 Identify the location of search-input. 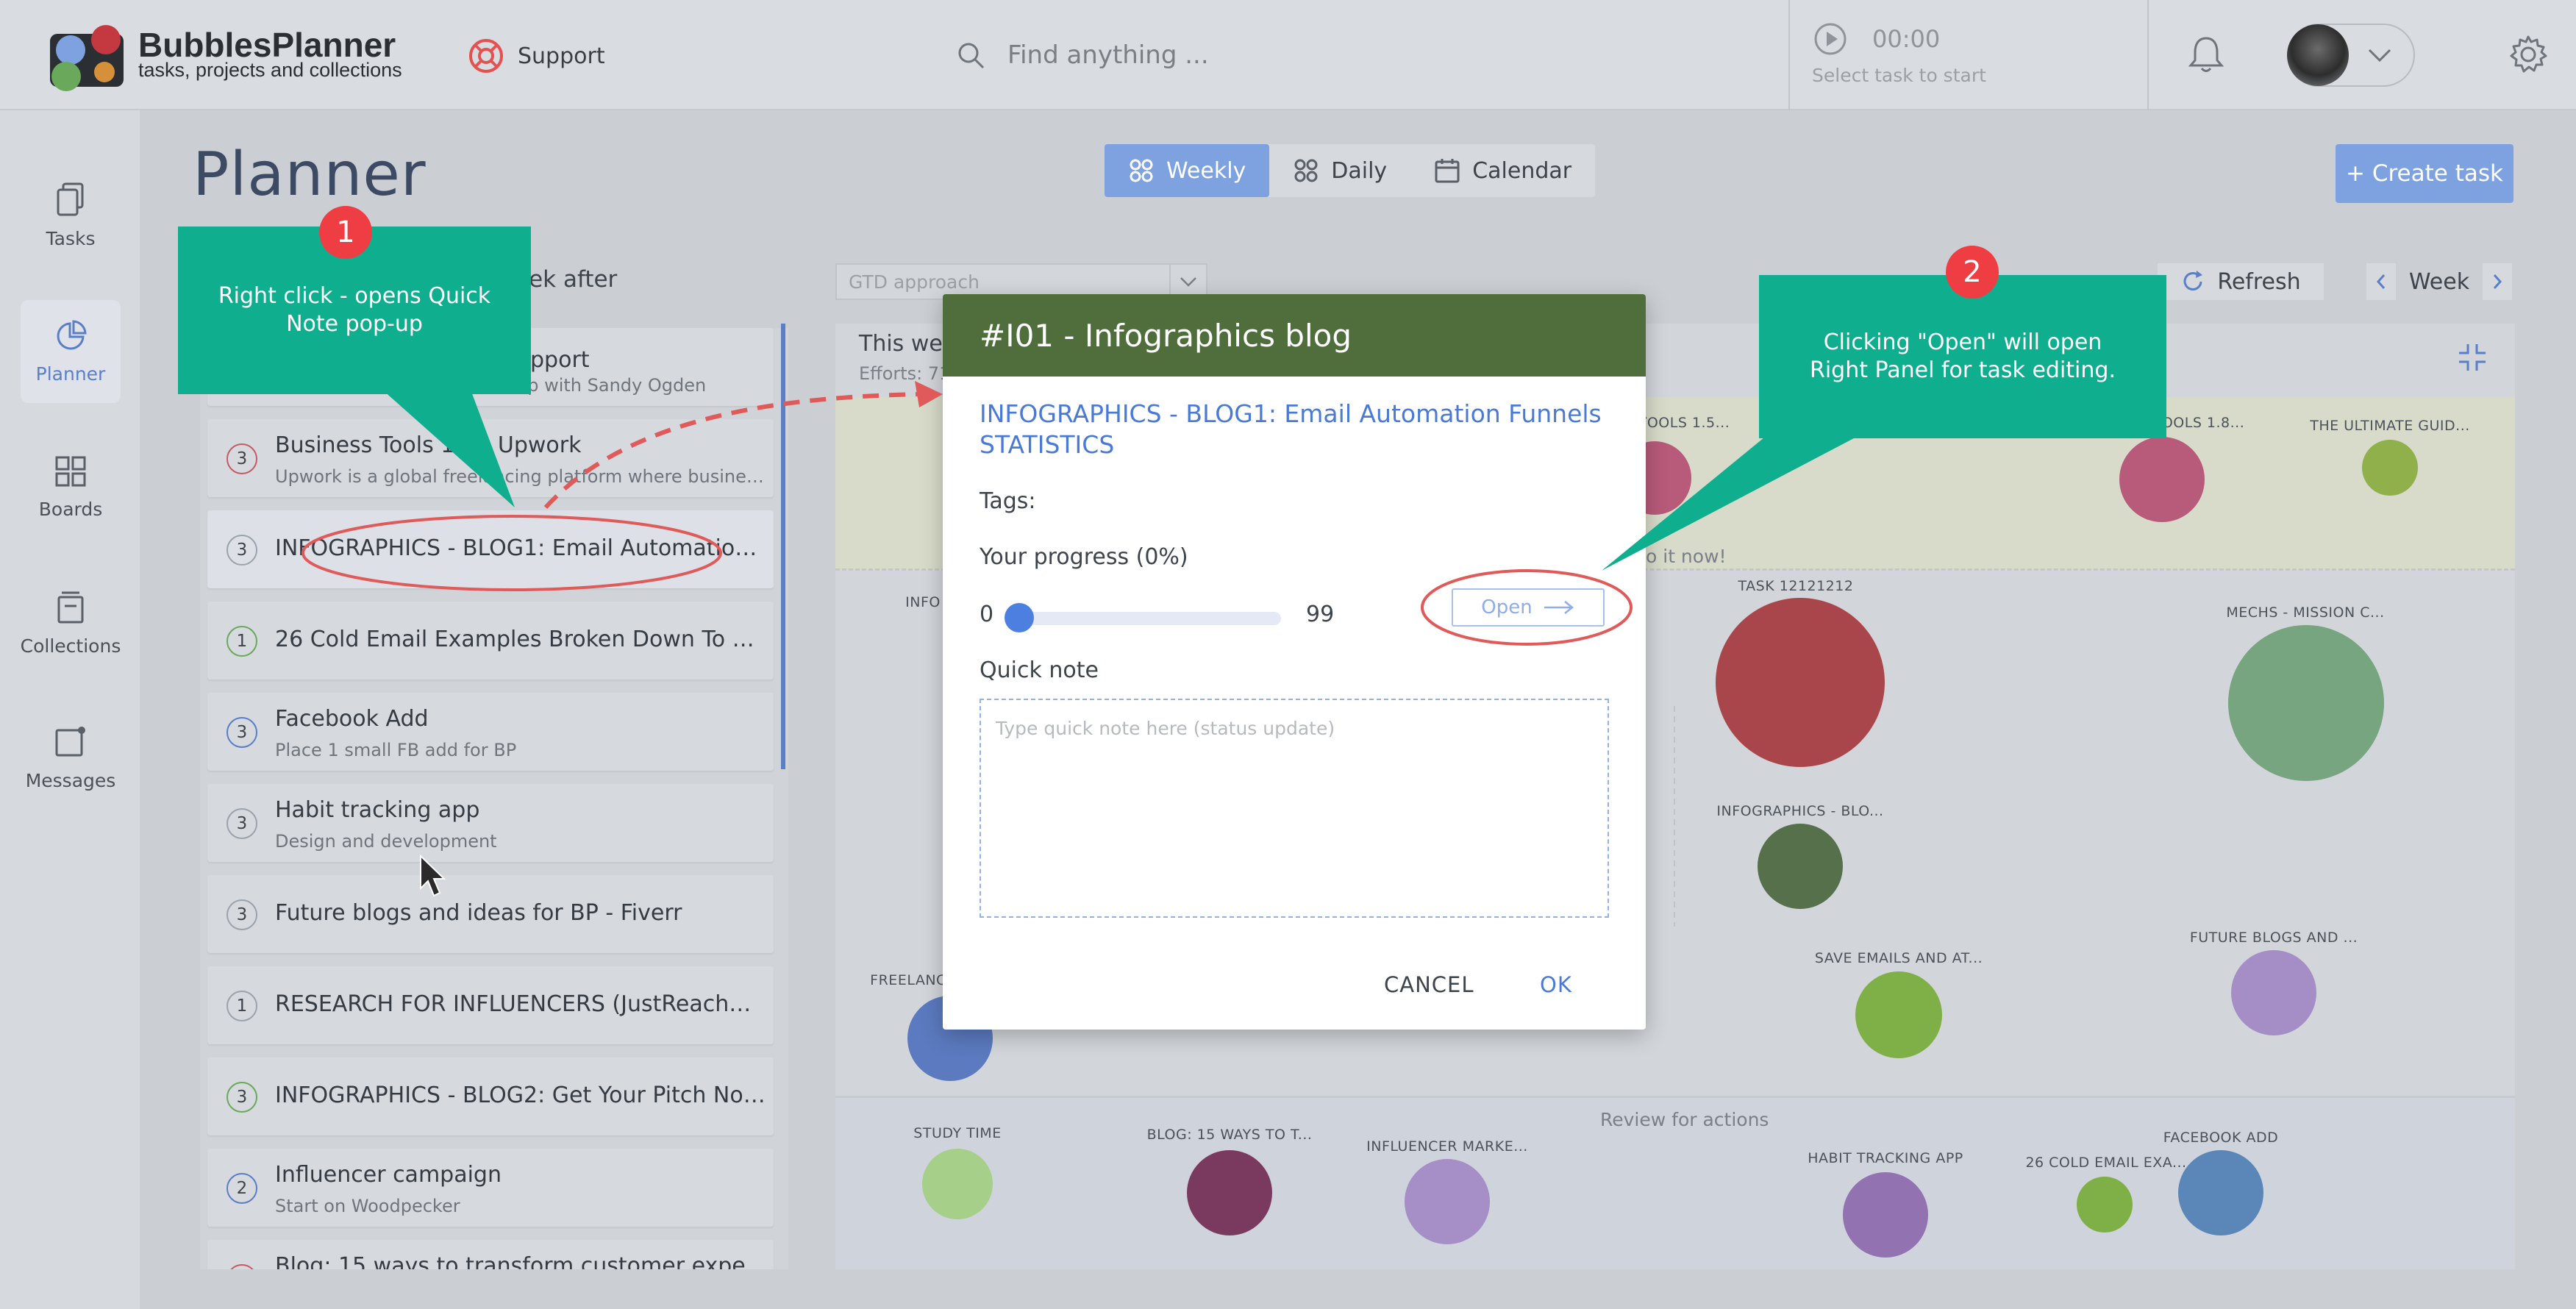
(1338, 55).